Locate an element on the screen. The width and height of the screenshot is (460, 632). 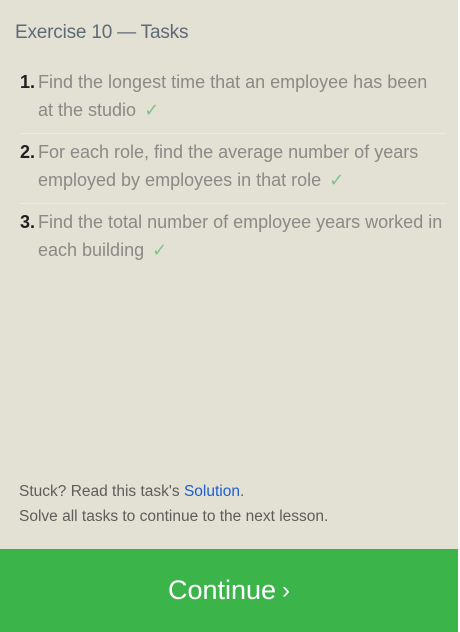
stuck-line: Stuck? Read this task's Solution. is located at coordinates (173, 491).